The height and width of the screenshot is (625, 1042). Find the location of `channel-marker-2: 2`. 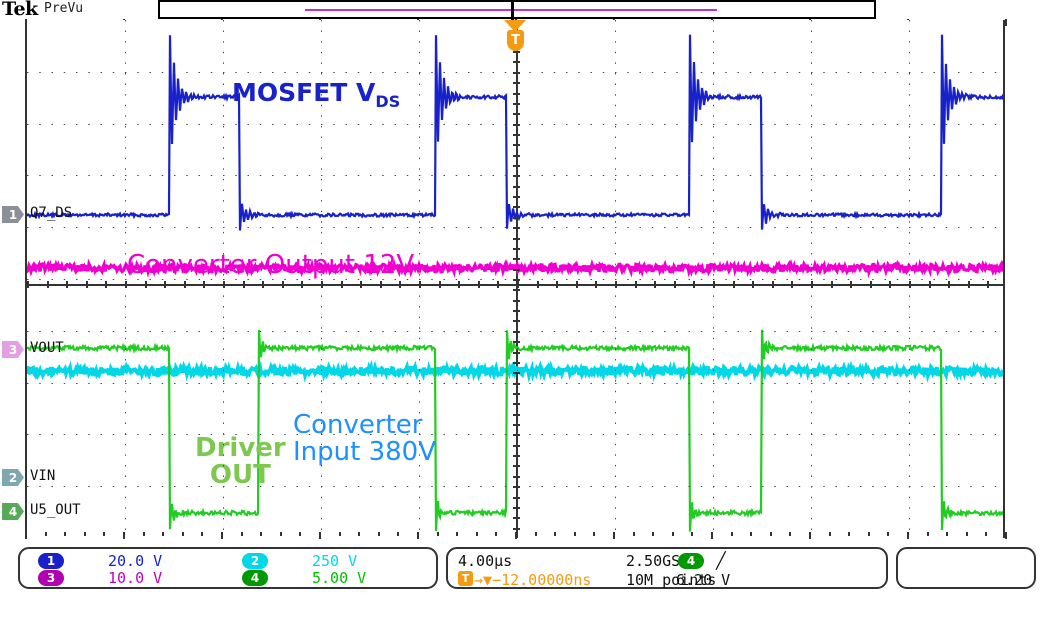

channel-marker-2: 2 is located at coordinates (13, 477).